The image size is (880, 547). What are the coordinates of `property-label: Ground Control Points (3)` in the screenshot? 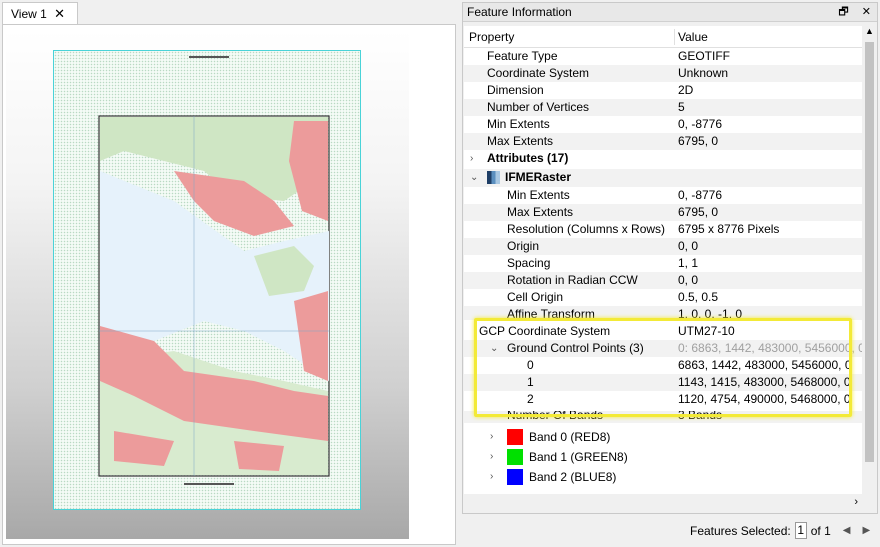 It's located at (575, 348).